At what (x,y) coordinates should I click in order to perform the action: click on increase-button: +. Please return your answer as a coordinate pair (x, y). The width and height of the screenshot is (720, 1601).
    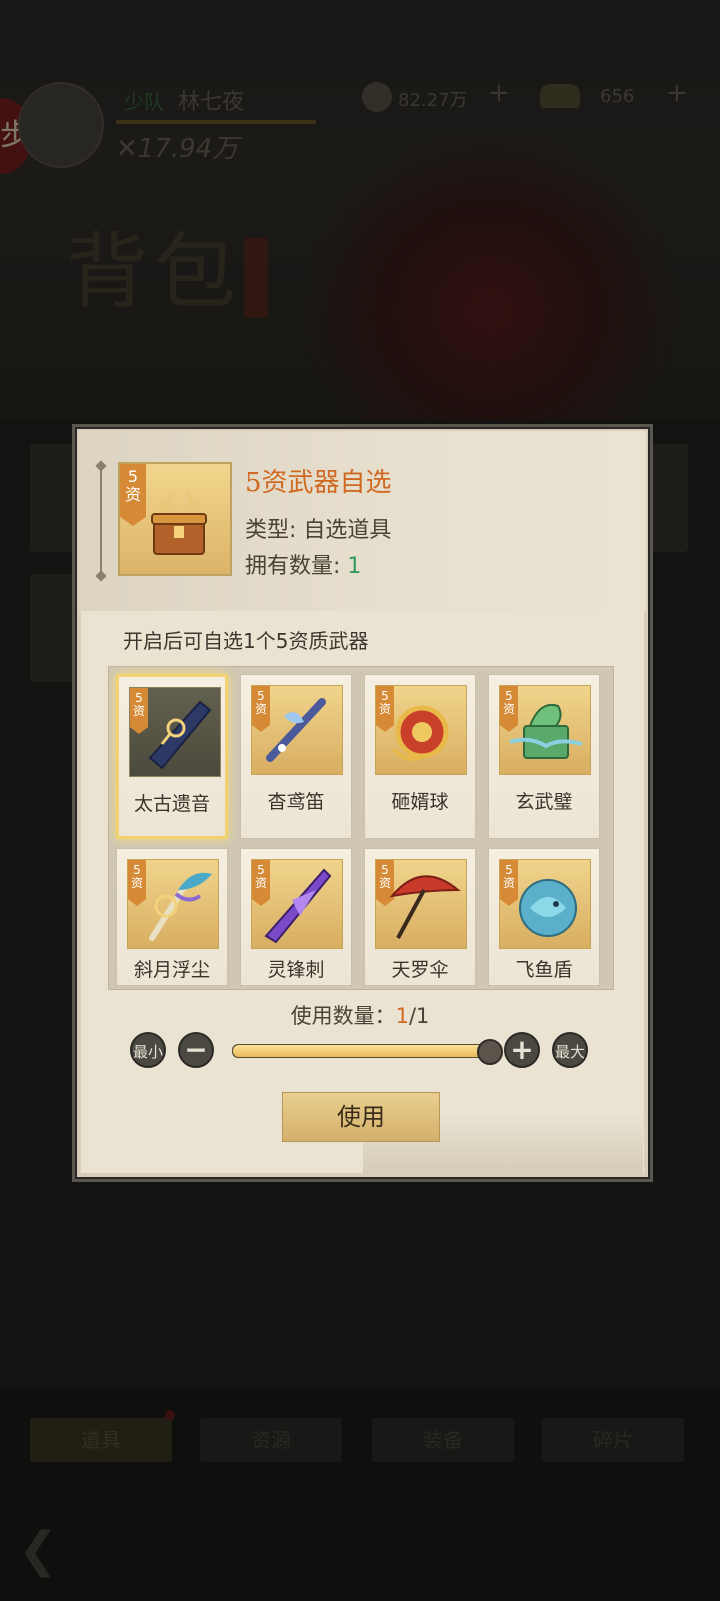
    Looking at the image, I should click on (522, 1050).